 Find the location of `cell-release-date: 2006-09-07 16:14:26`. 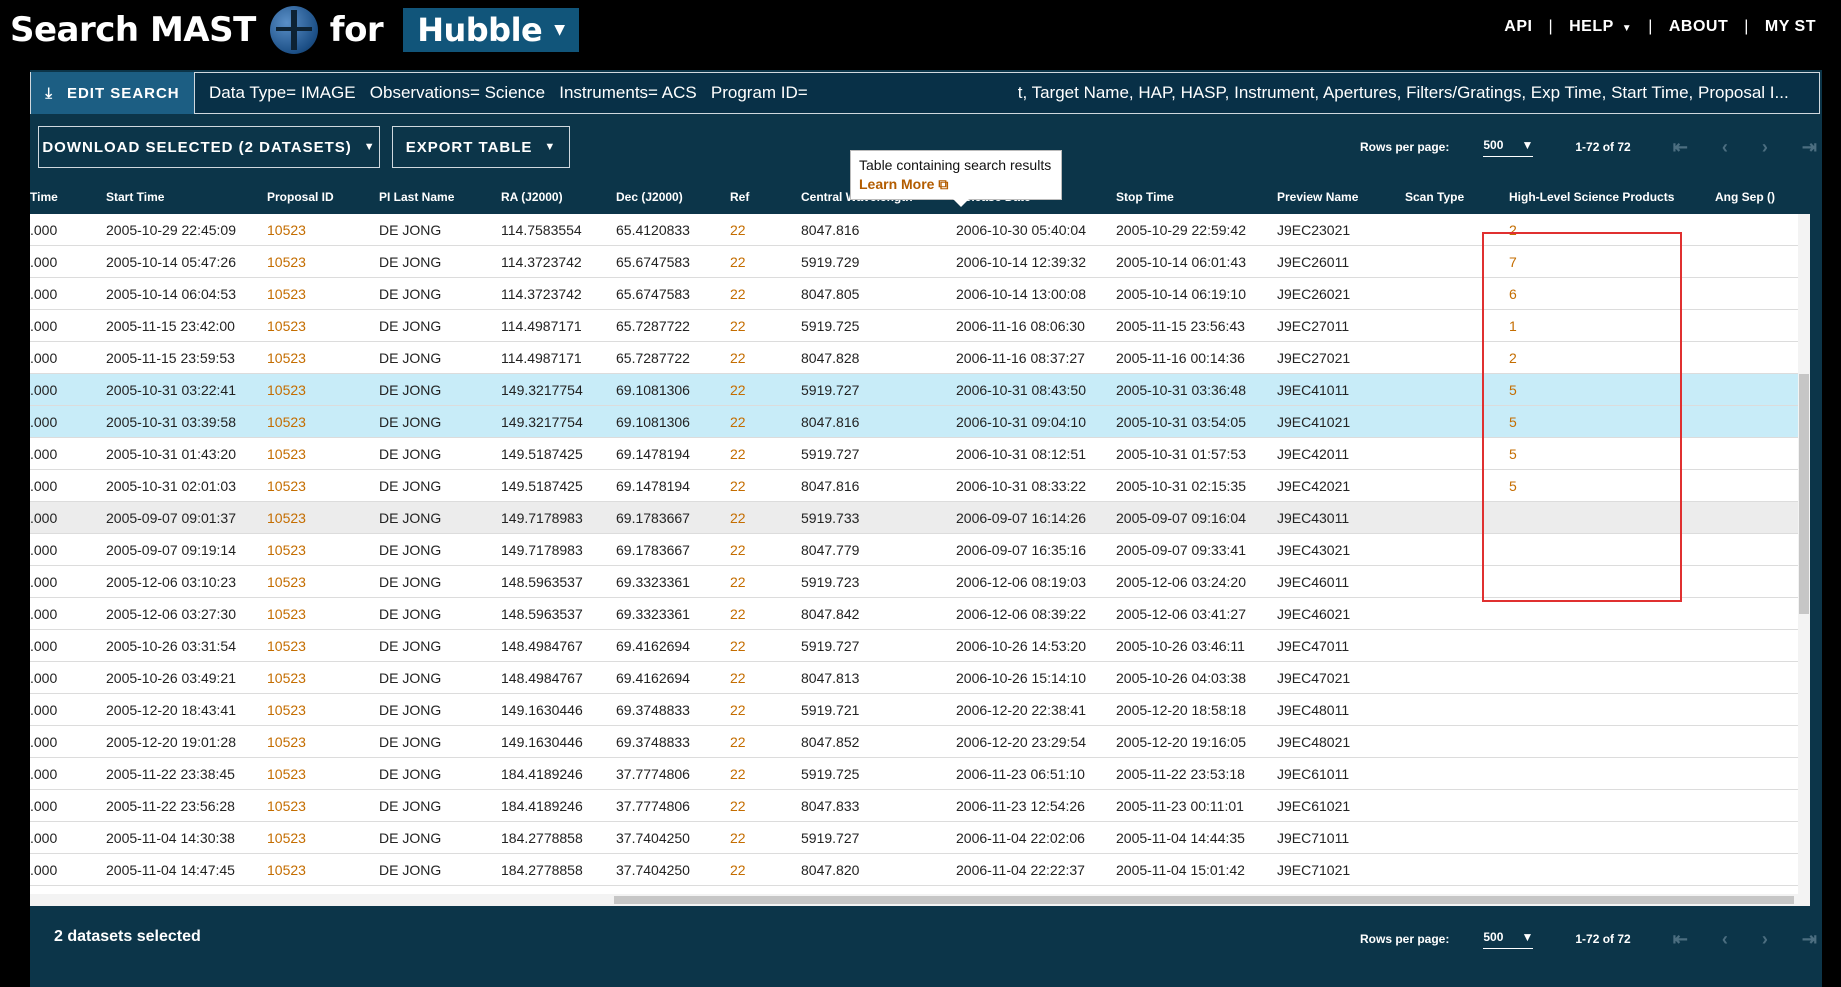

cell-release-date: 2006-09-07 16:14:26 is located at coordinates (1021, 518).